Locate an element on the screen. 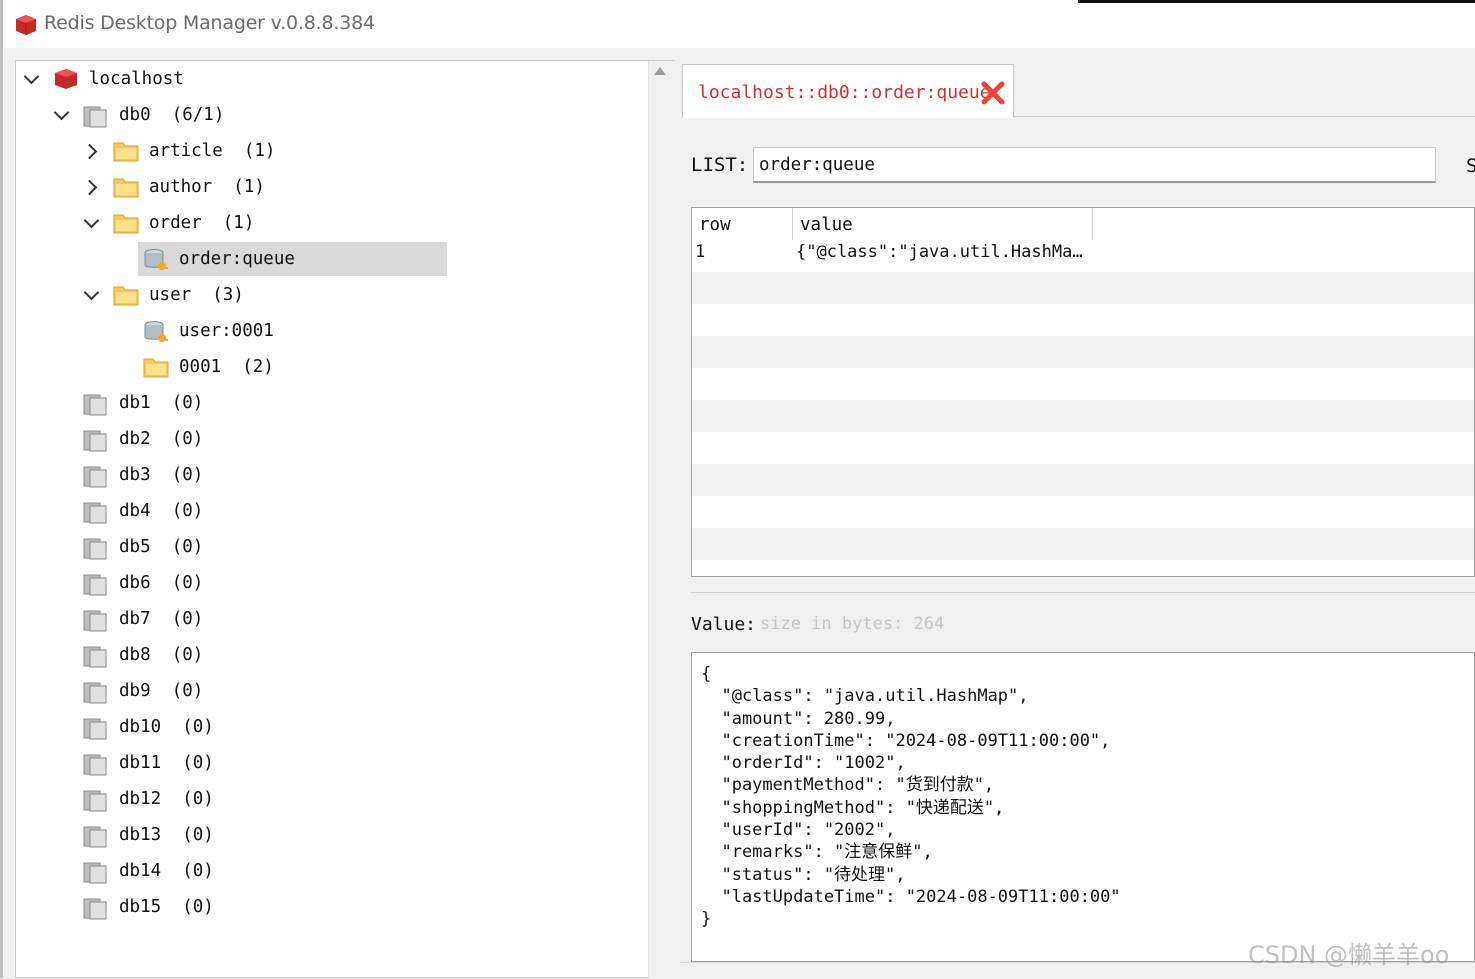 This screenshot has height=979, width=1475. db-label: db1 is located at coordinates (135, 403).